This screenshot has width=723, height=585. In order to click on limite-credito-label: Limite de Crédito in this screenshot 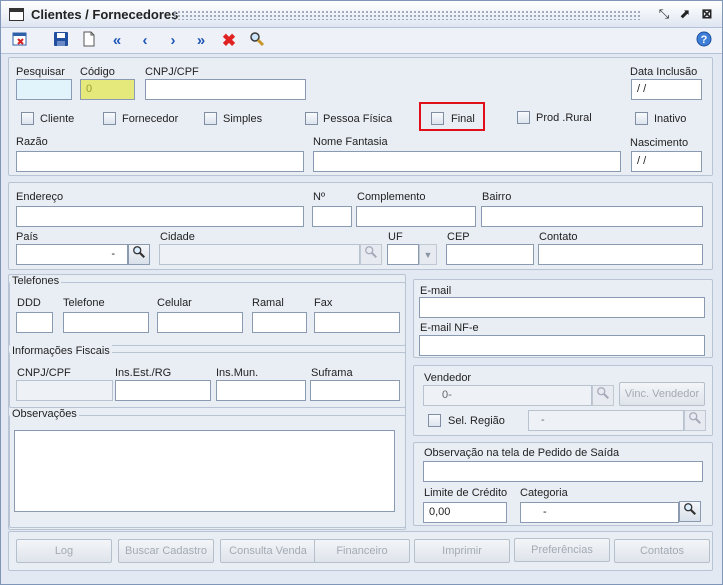, I will do `click(466, 493)`.